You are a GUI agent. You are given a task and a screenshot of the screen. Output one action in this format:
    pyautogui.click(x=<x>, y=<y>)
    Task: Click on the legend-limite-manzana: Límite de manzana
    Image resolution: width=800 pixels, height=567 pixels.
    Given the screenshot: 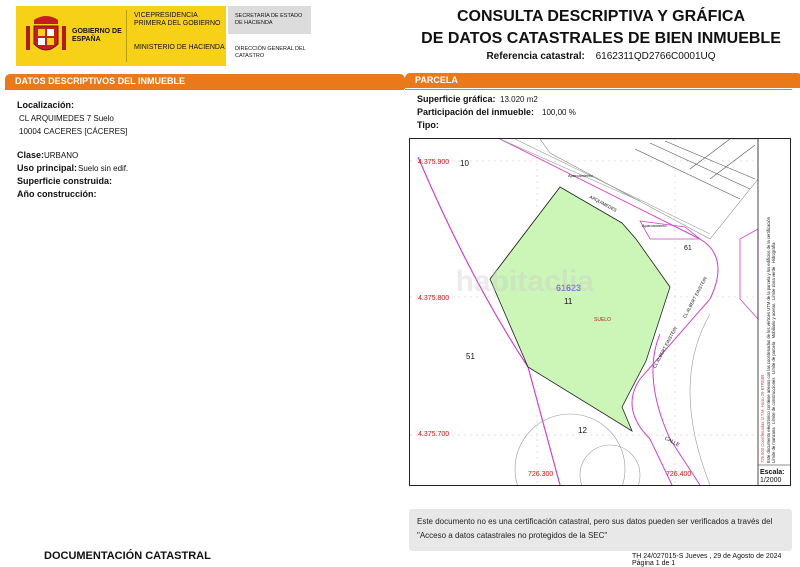 What is the action you would take?
    pyautogui.click(x=774, y=445)
    